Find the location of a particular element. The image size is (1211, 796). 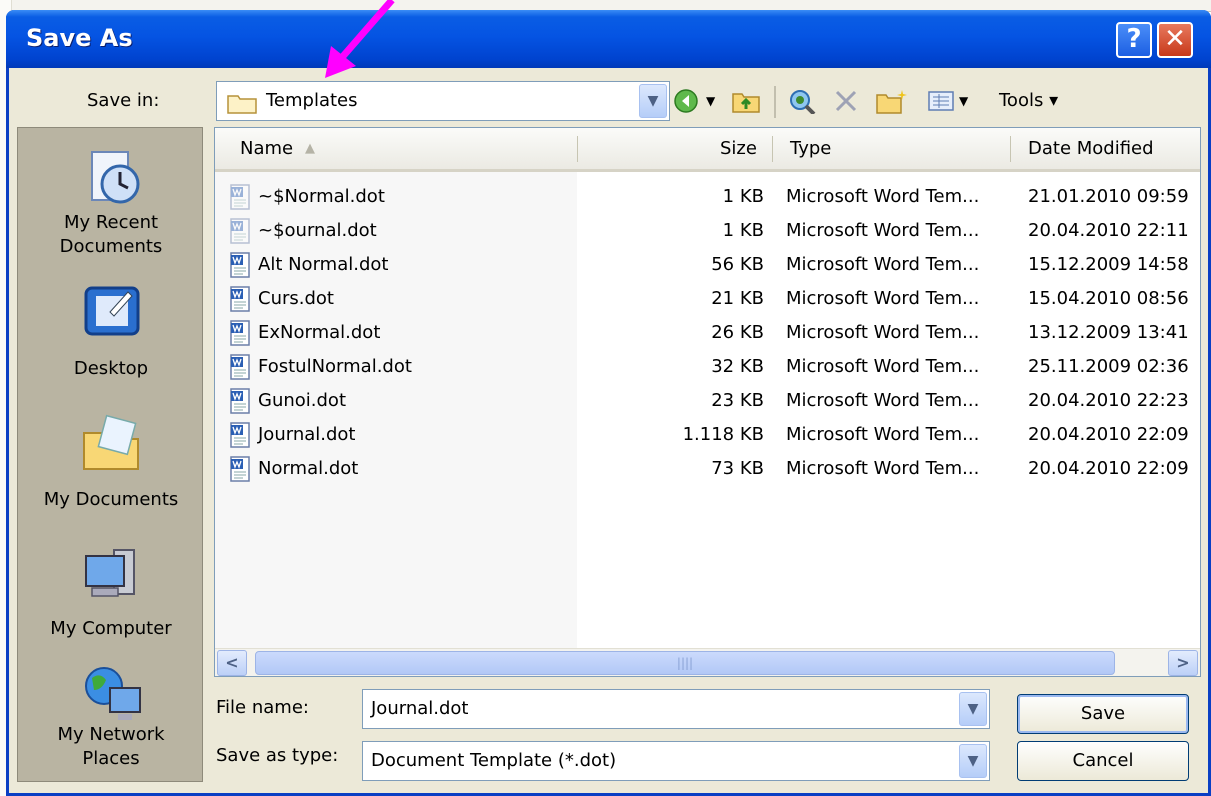

column-header-size: Size is located at coordinates (738, 148).